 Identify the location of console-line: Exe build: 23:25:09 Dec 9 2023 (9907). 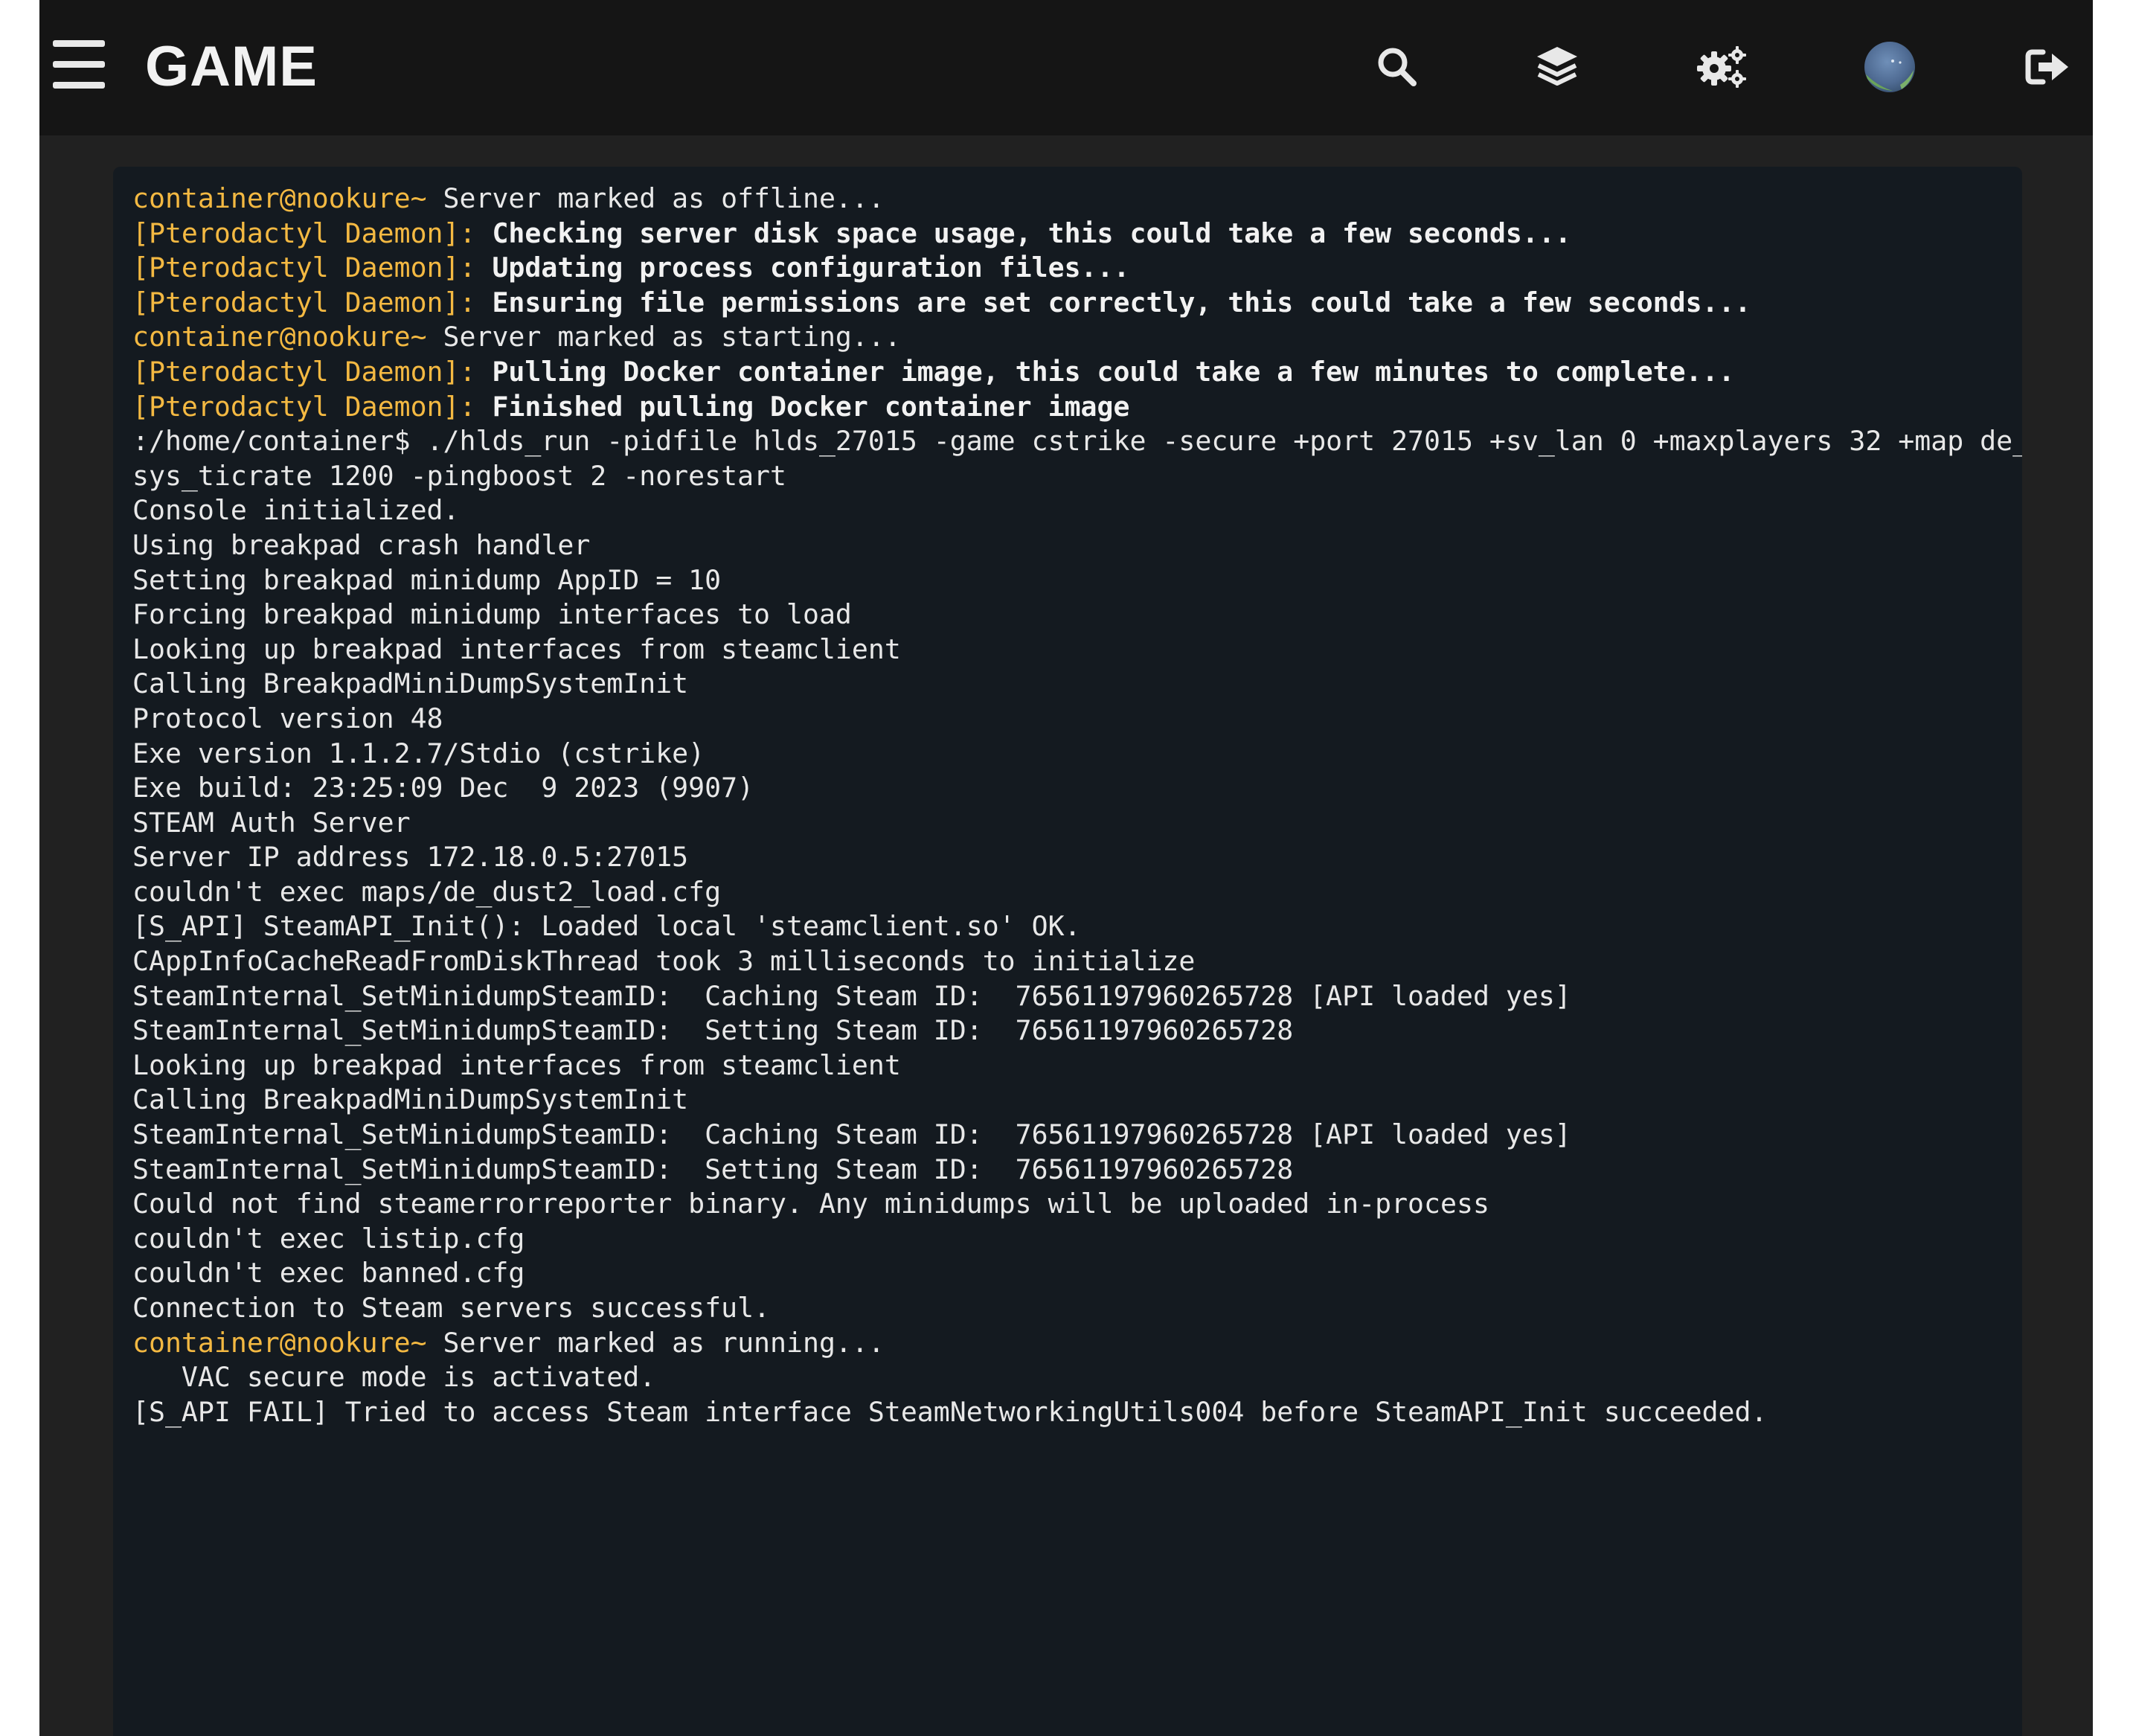
(1069, 788).